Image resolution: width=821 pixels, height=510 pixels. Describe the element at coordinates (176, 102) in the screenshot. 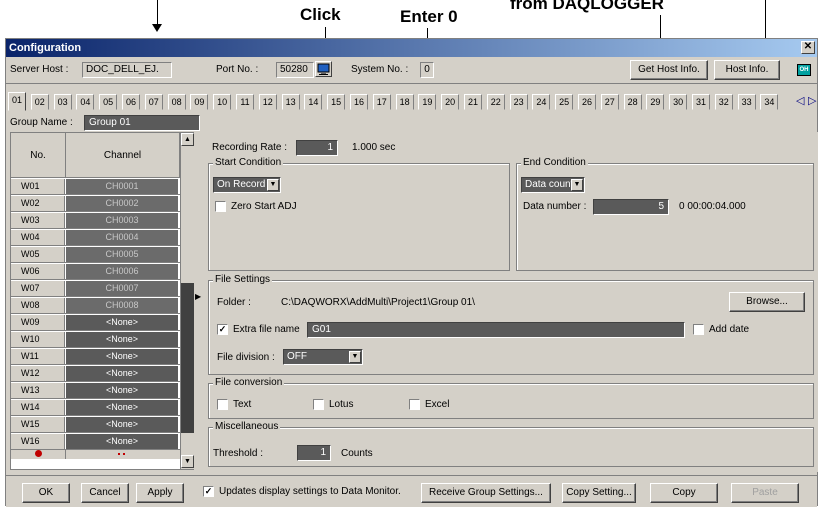

I see `tab-08: 08` at that location.